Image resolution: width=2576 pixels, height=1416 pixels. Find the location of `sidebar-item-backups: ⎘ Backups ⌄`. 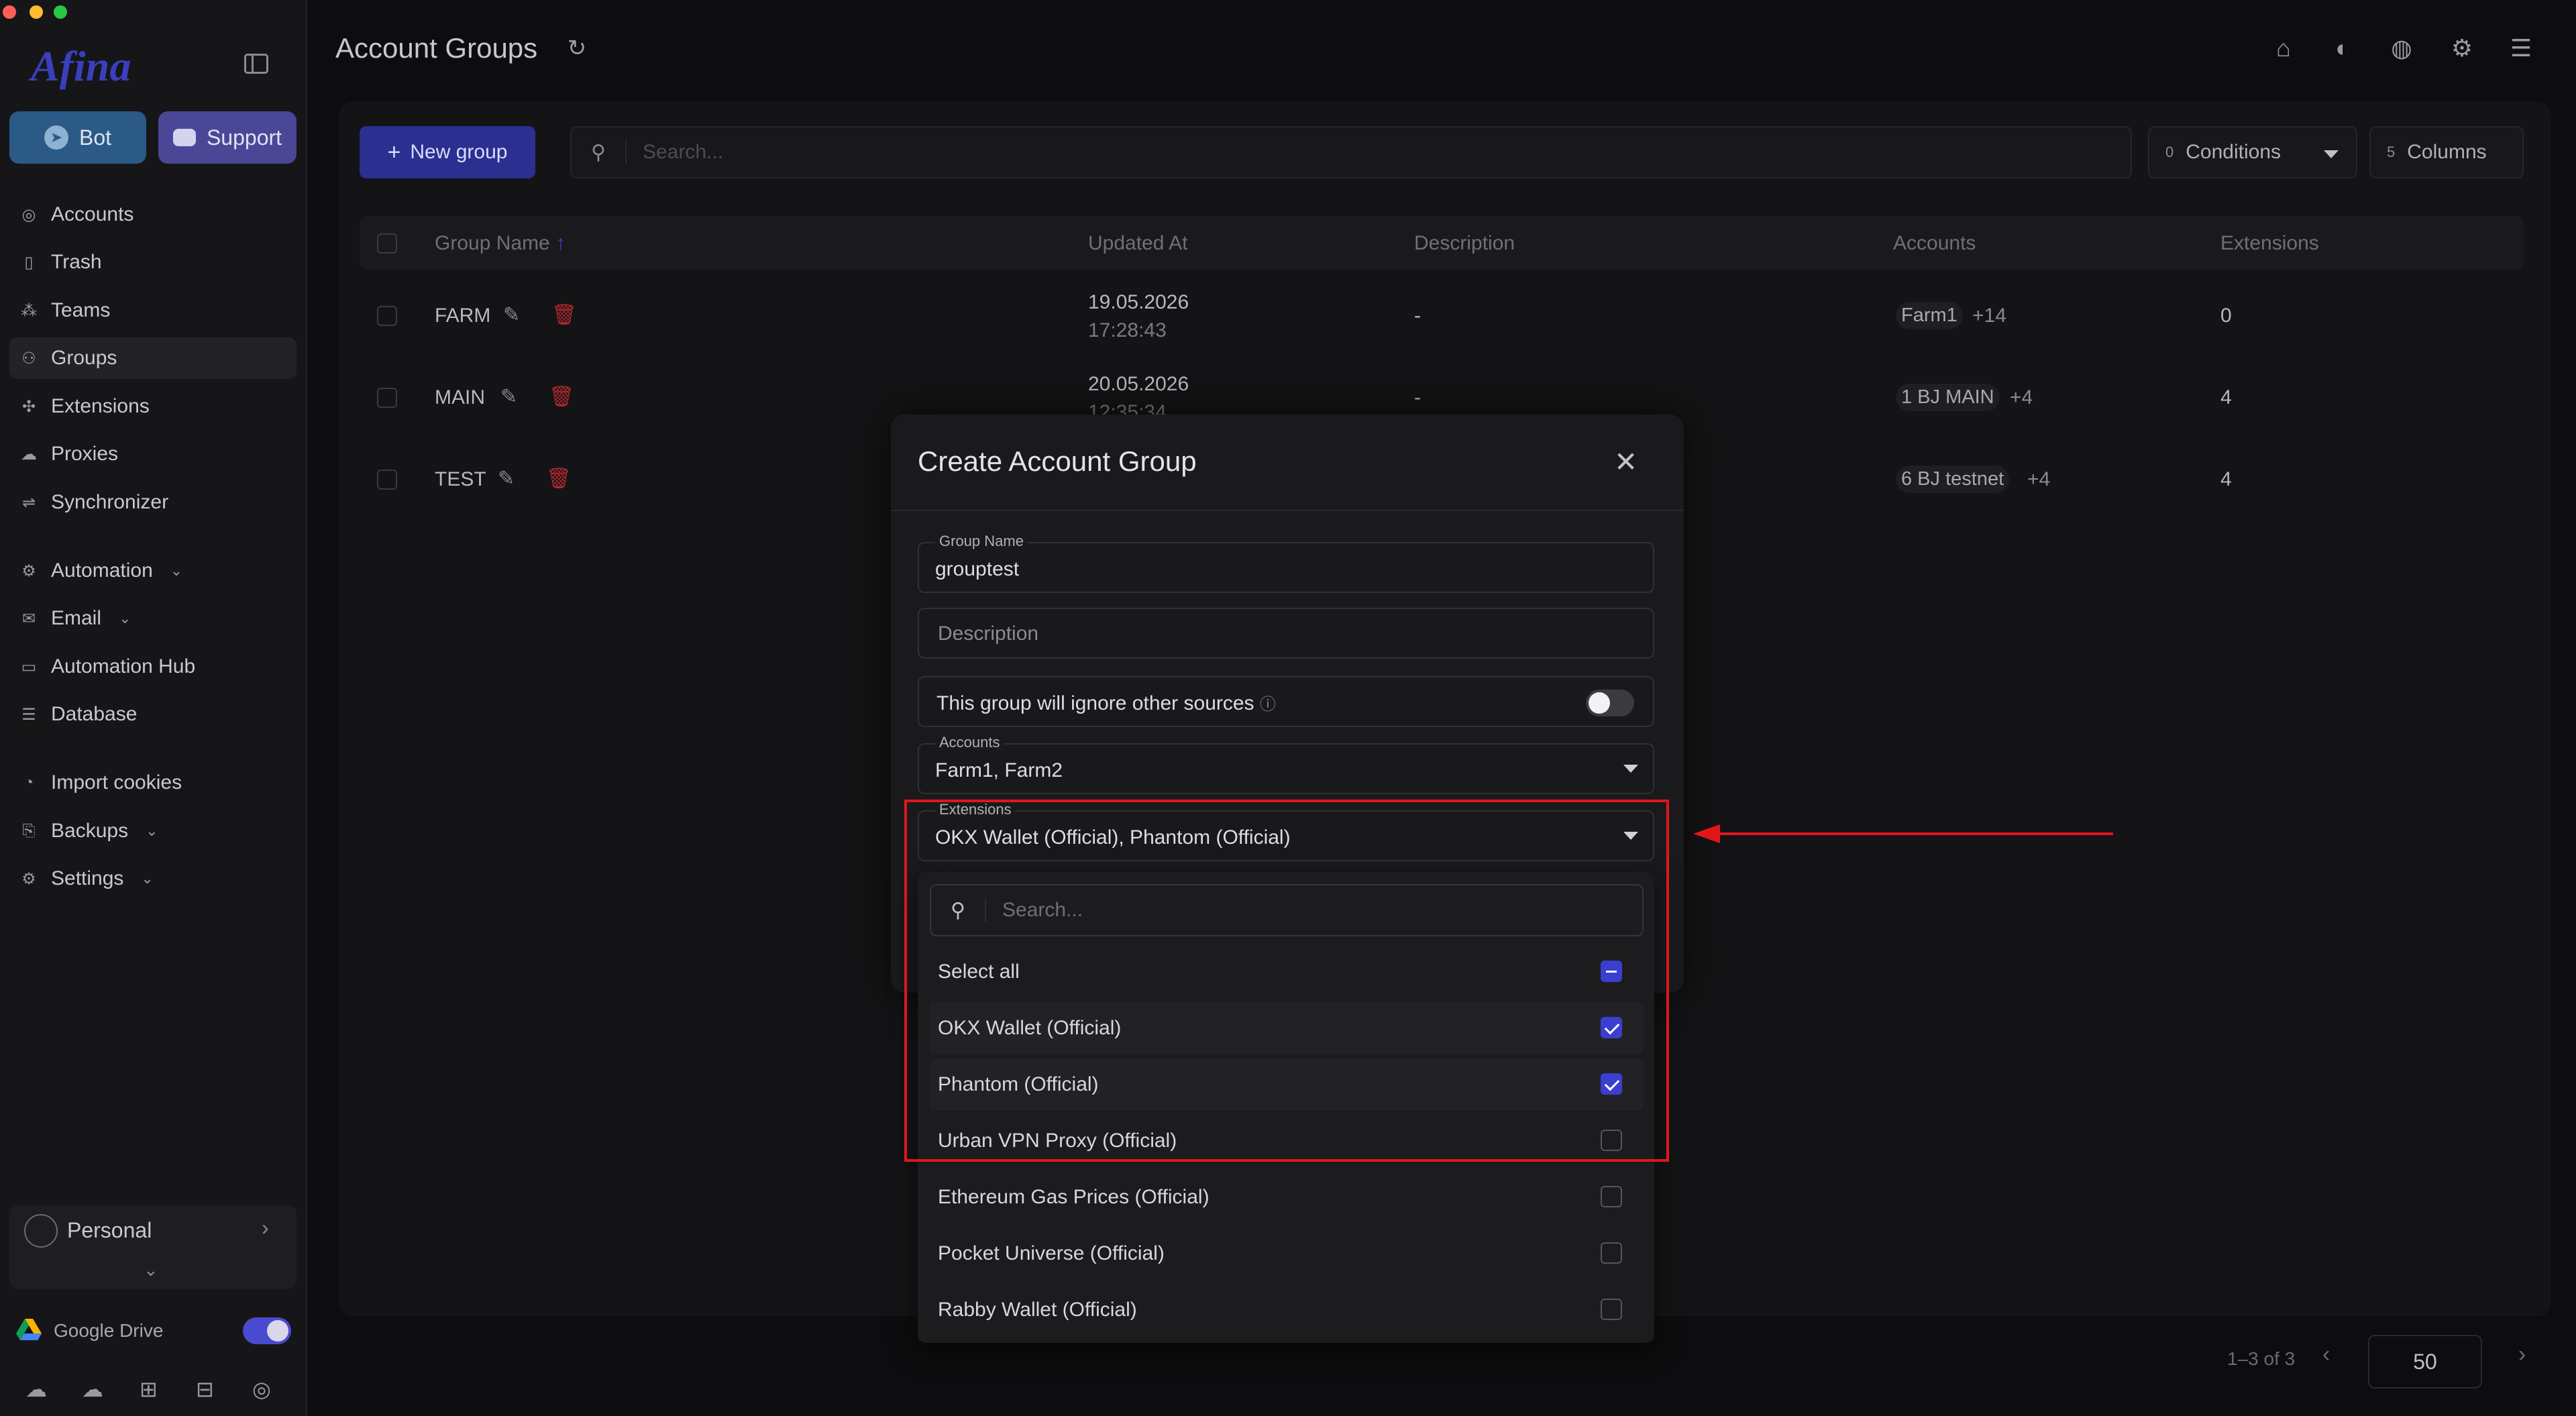

sidebar-item-backups: ⎘ Backups ⌄ is located at coordinates (153, 831).